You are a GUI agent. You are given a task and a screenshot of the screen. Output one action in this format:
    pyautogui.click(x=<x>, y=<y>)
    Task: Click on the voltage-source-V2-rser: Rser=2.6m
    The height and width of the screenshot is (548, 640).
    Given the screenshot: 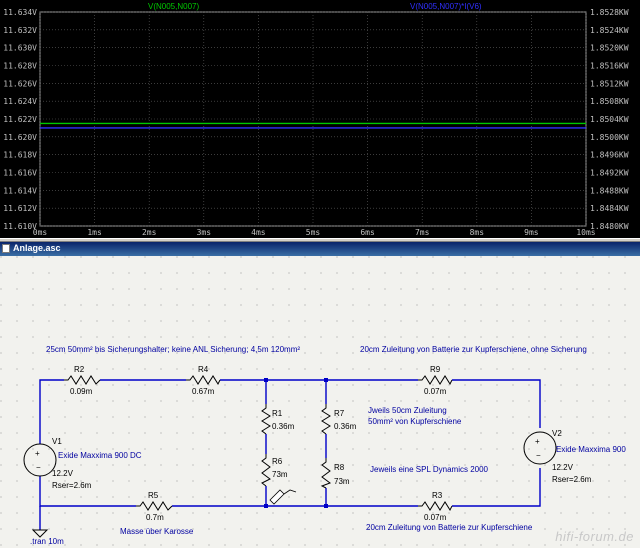 What is the action you would take?
    pyautogui.click(x=572, y=479)
    